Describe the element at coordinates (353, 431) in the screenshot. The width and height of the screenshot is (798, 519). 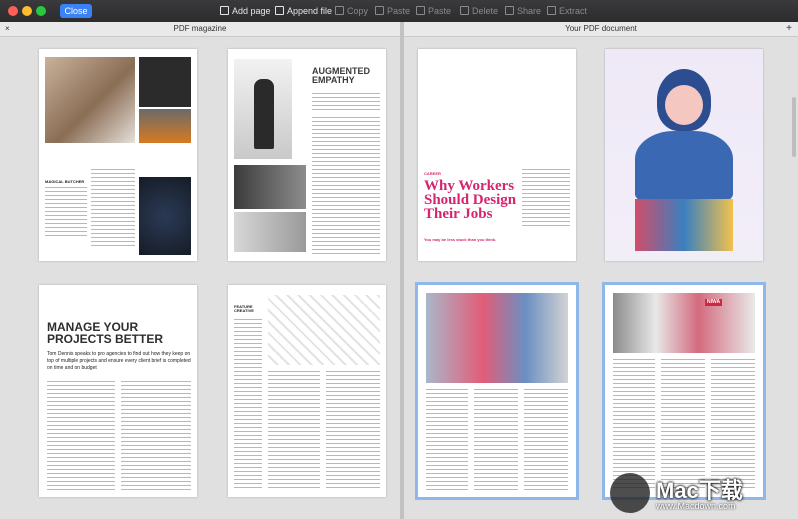
I see `page4-text-col2` at that location.